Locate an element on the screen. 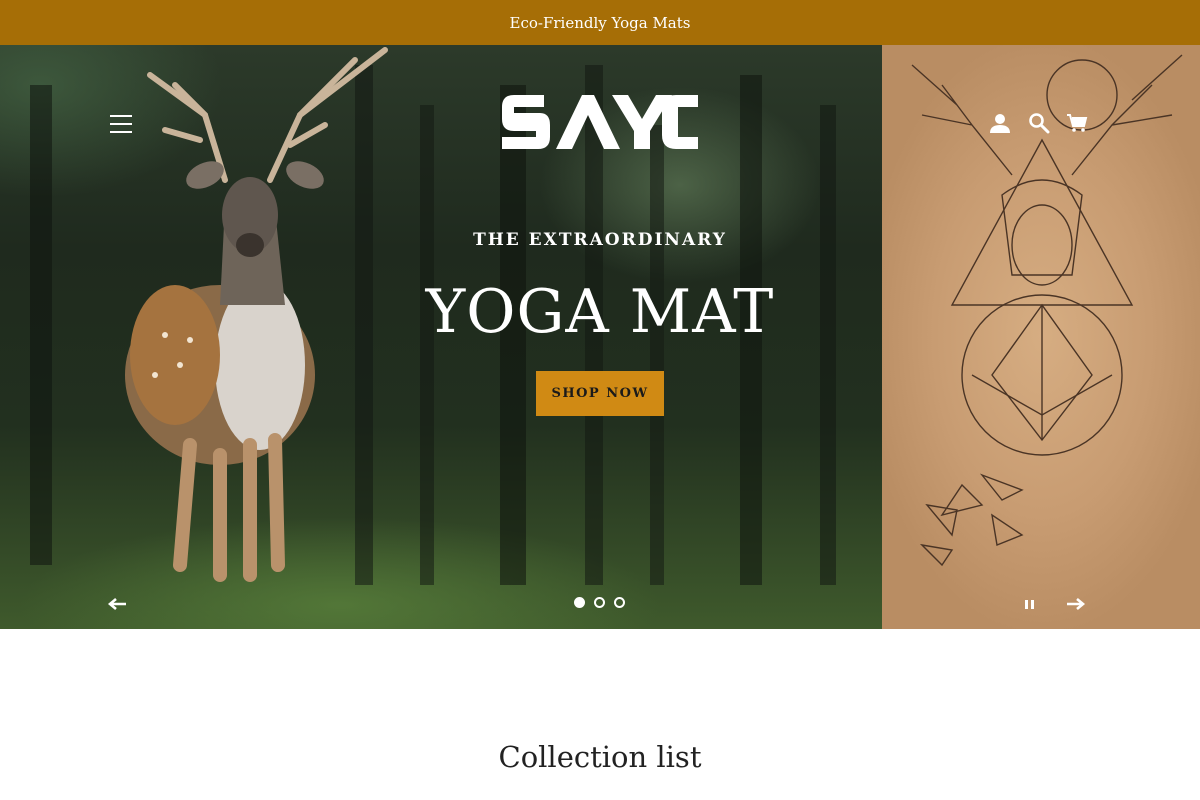 This screenshot has width=1200, height=800. search-icon is located at coordinates (1039, 123).